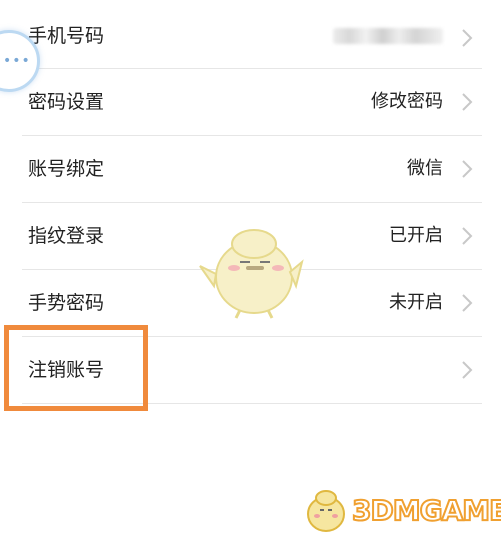 The height and width of the screenshot is (537, 501). I want to click on row-value: 修改密码, so click(407, 101).